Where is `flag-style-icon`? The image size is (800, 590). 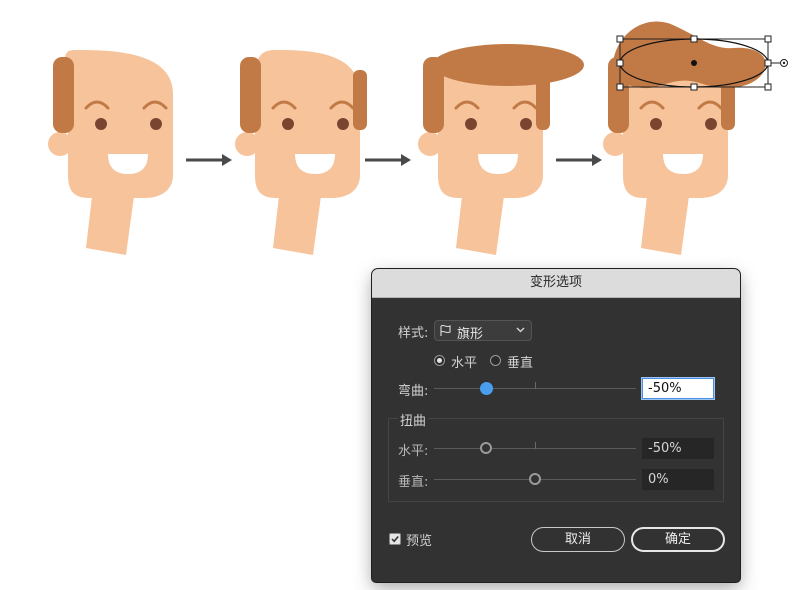
flag-style-icon is located at coordinates (445, 330).